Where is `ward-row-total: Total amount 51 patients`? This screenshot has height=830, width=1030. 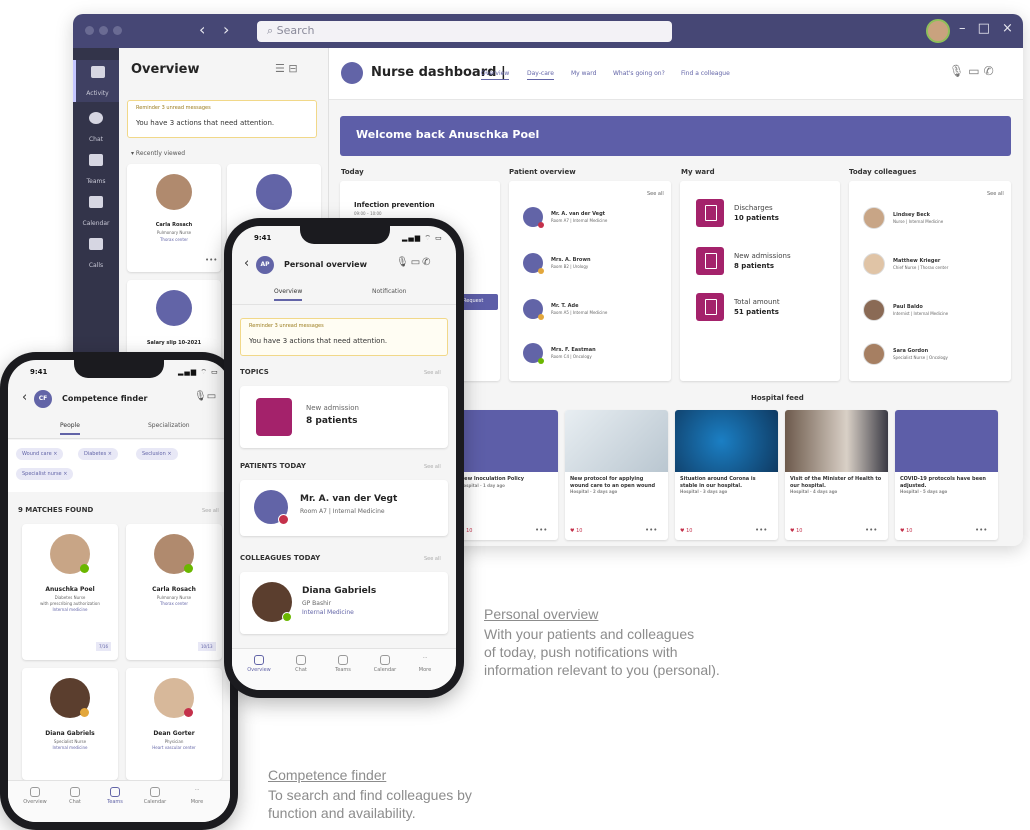 ward-row-total: Total amount 51 patients is located at coordinates (766, 309).